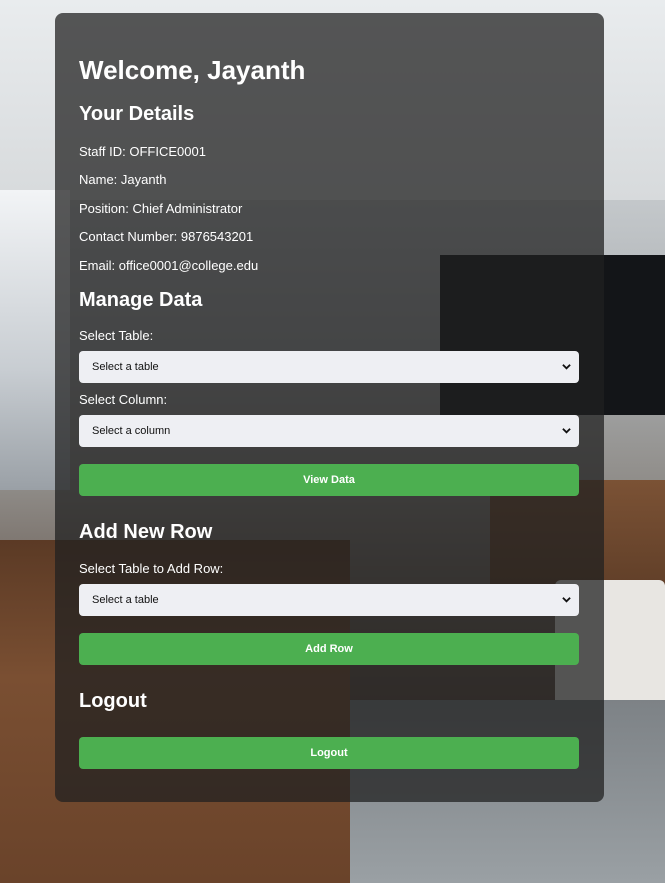  What do you see at coordinates (123, 179) in the screenshot?
I see `name-text: Name: Jayanth` at bounding box center [123, 179].